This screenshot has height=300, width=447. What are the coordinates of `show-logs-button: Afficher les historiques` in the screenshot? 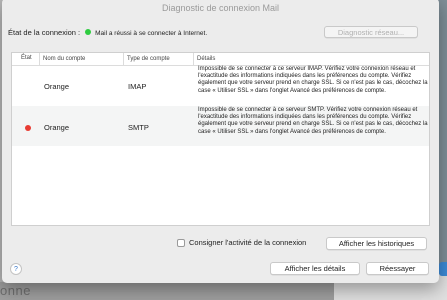 It's located at (376, 243).